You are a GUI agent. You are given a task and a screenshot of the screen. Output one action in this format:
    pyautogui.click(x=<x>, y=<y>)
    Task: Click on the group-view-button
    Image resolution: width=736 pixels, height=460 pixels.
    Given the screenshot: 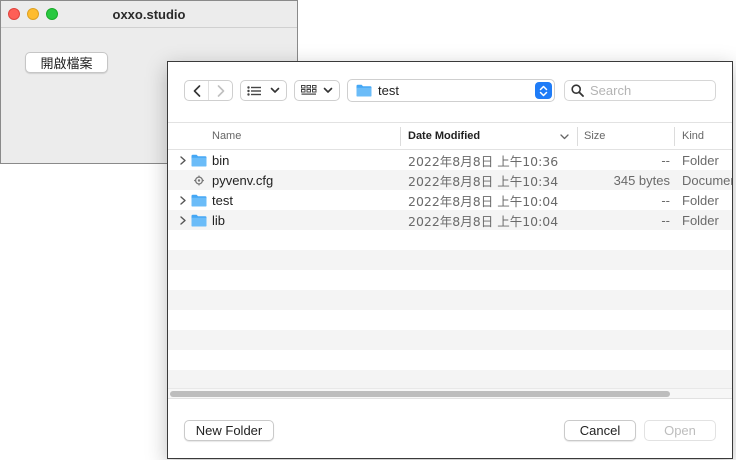 What is the action you would take?
    pyautogui.click(x=317, y=90)
    